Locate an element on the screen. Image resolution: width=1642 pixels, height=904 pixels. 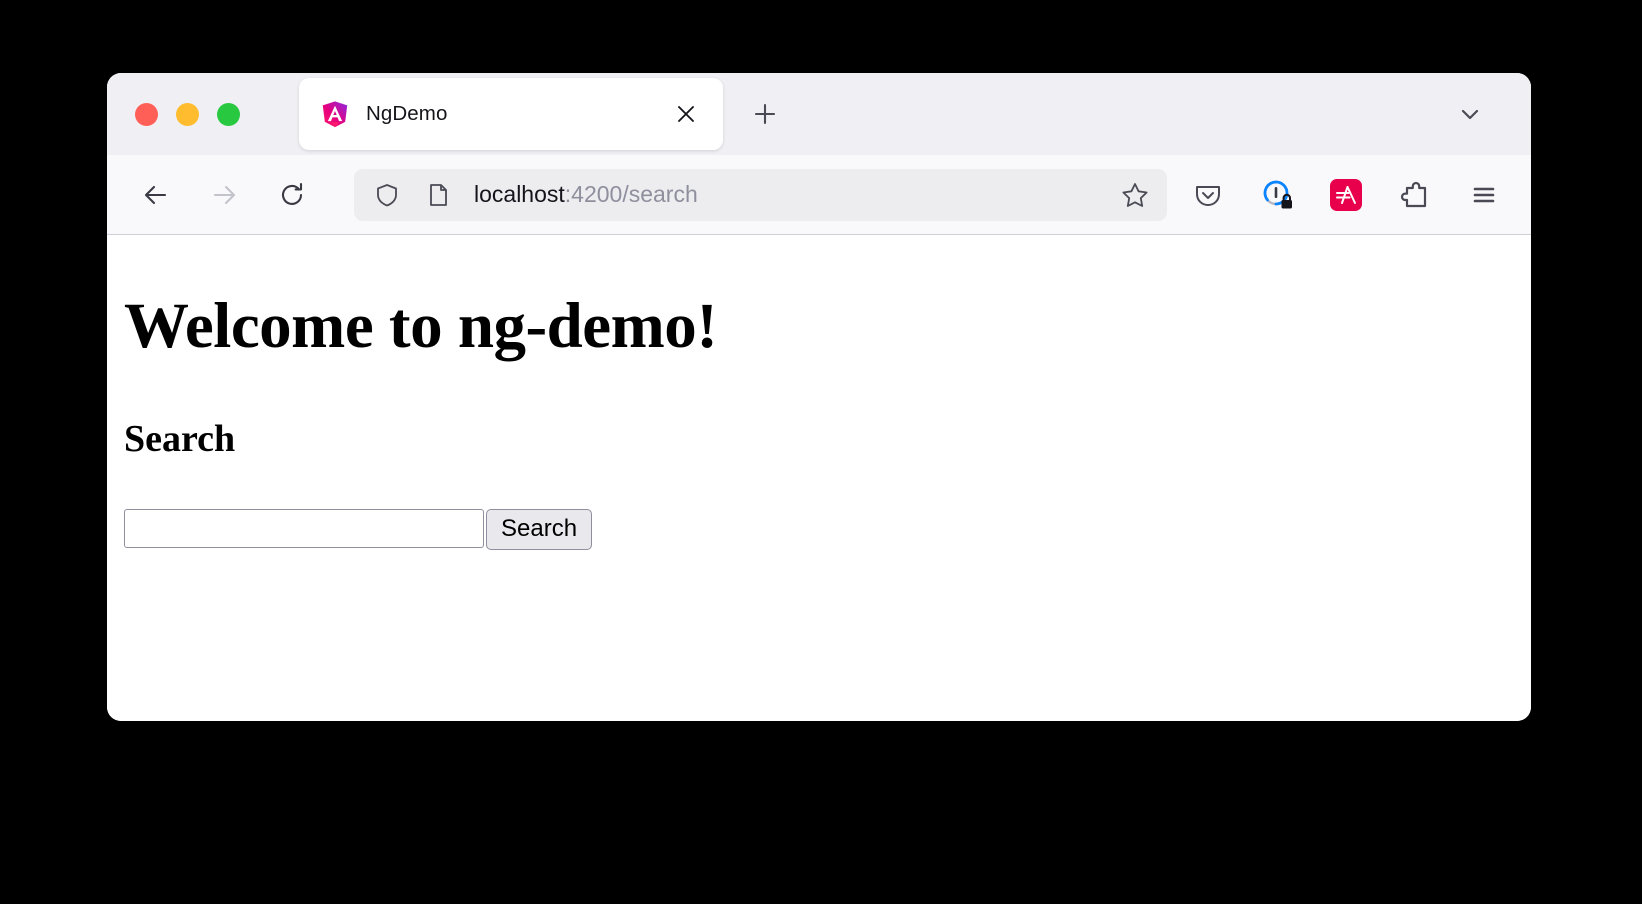
url-bar: localhost:4200/search is located at coordinates (760, 194).